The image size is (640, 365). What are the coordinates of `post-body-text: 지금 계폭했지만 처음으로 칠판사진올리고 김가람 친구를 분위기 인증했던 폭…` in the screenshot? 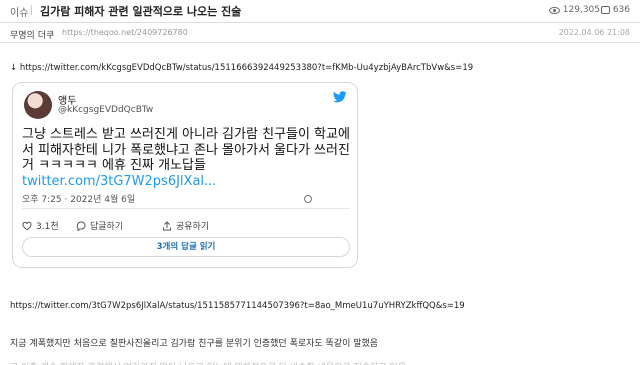 It's located at (194, 344).